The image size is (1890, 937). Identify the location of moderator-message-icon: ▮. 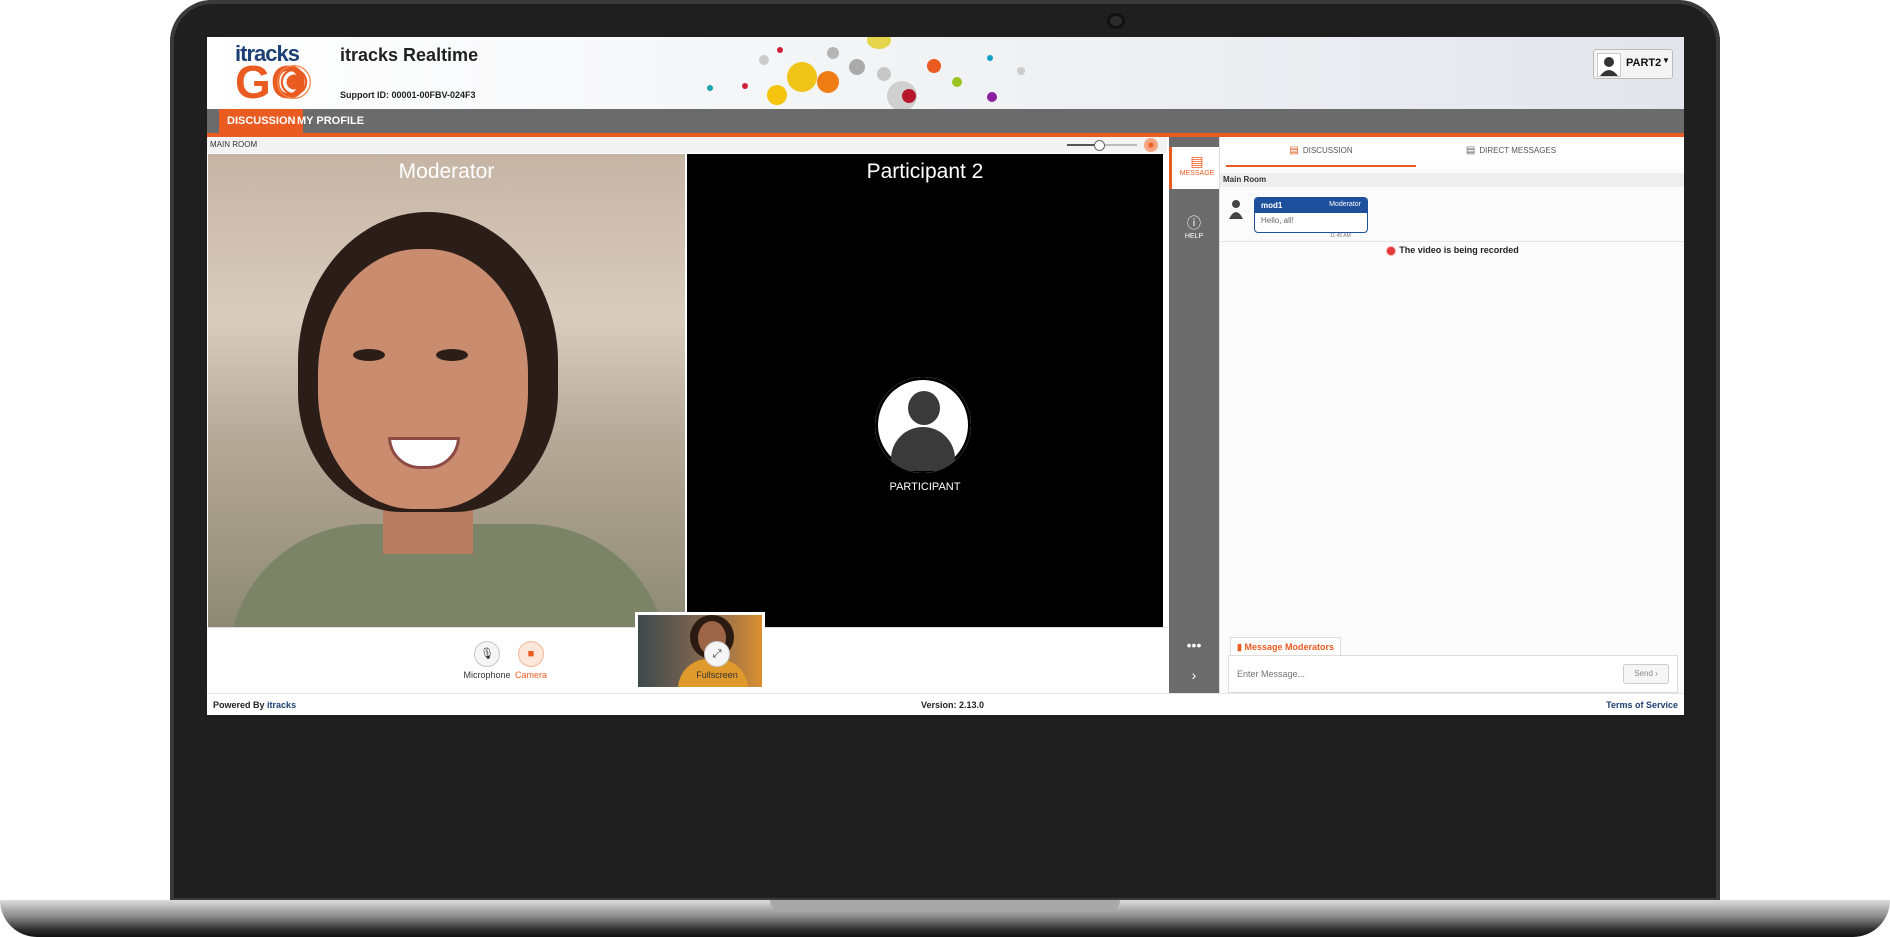
(1239, 647).